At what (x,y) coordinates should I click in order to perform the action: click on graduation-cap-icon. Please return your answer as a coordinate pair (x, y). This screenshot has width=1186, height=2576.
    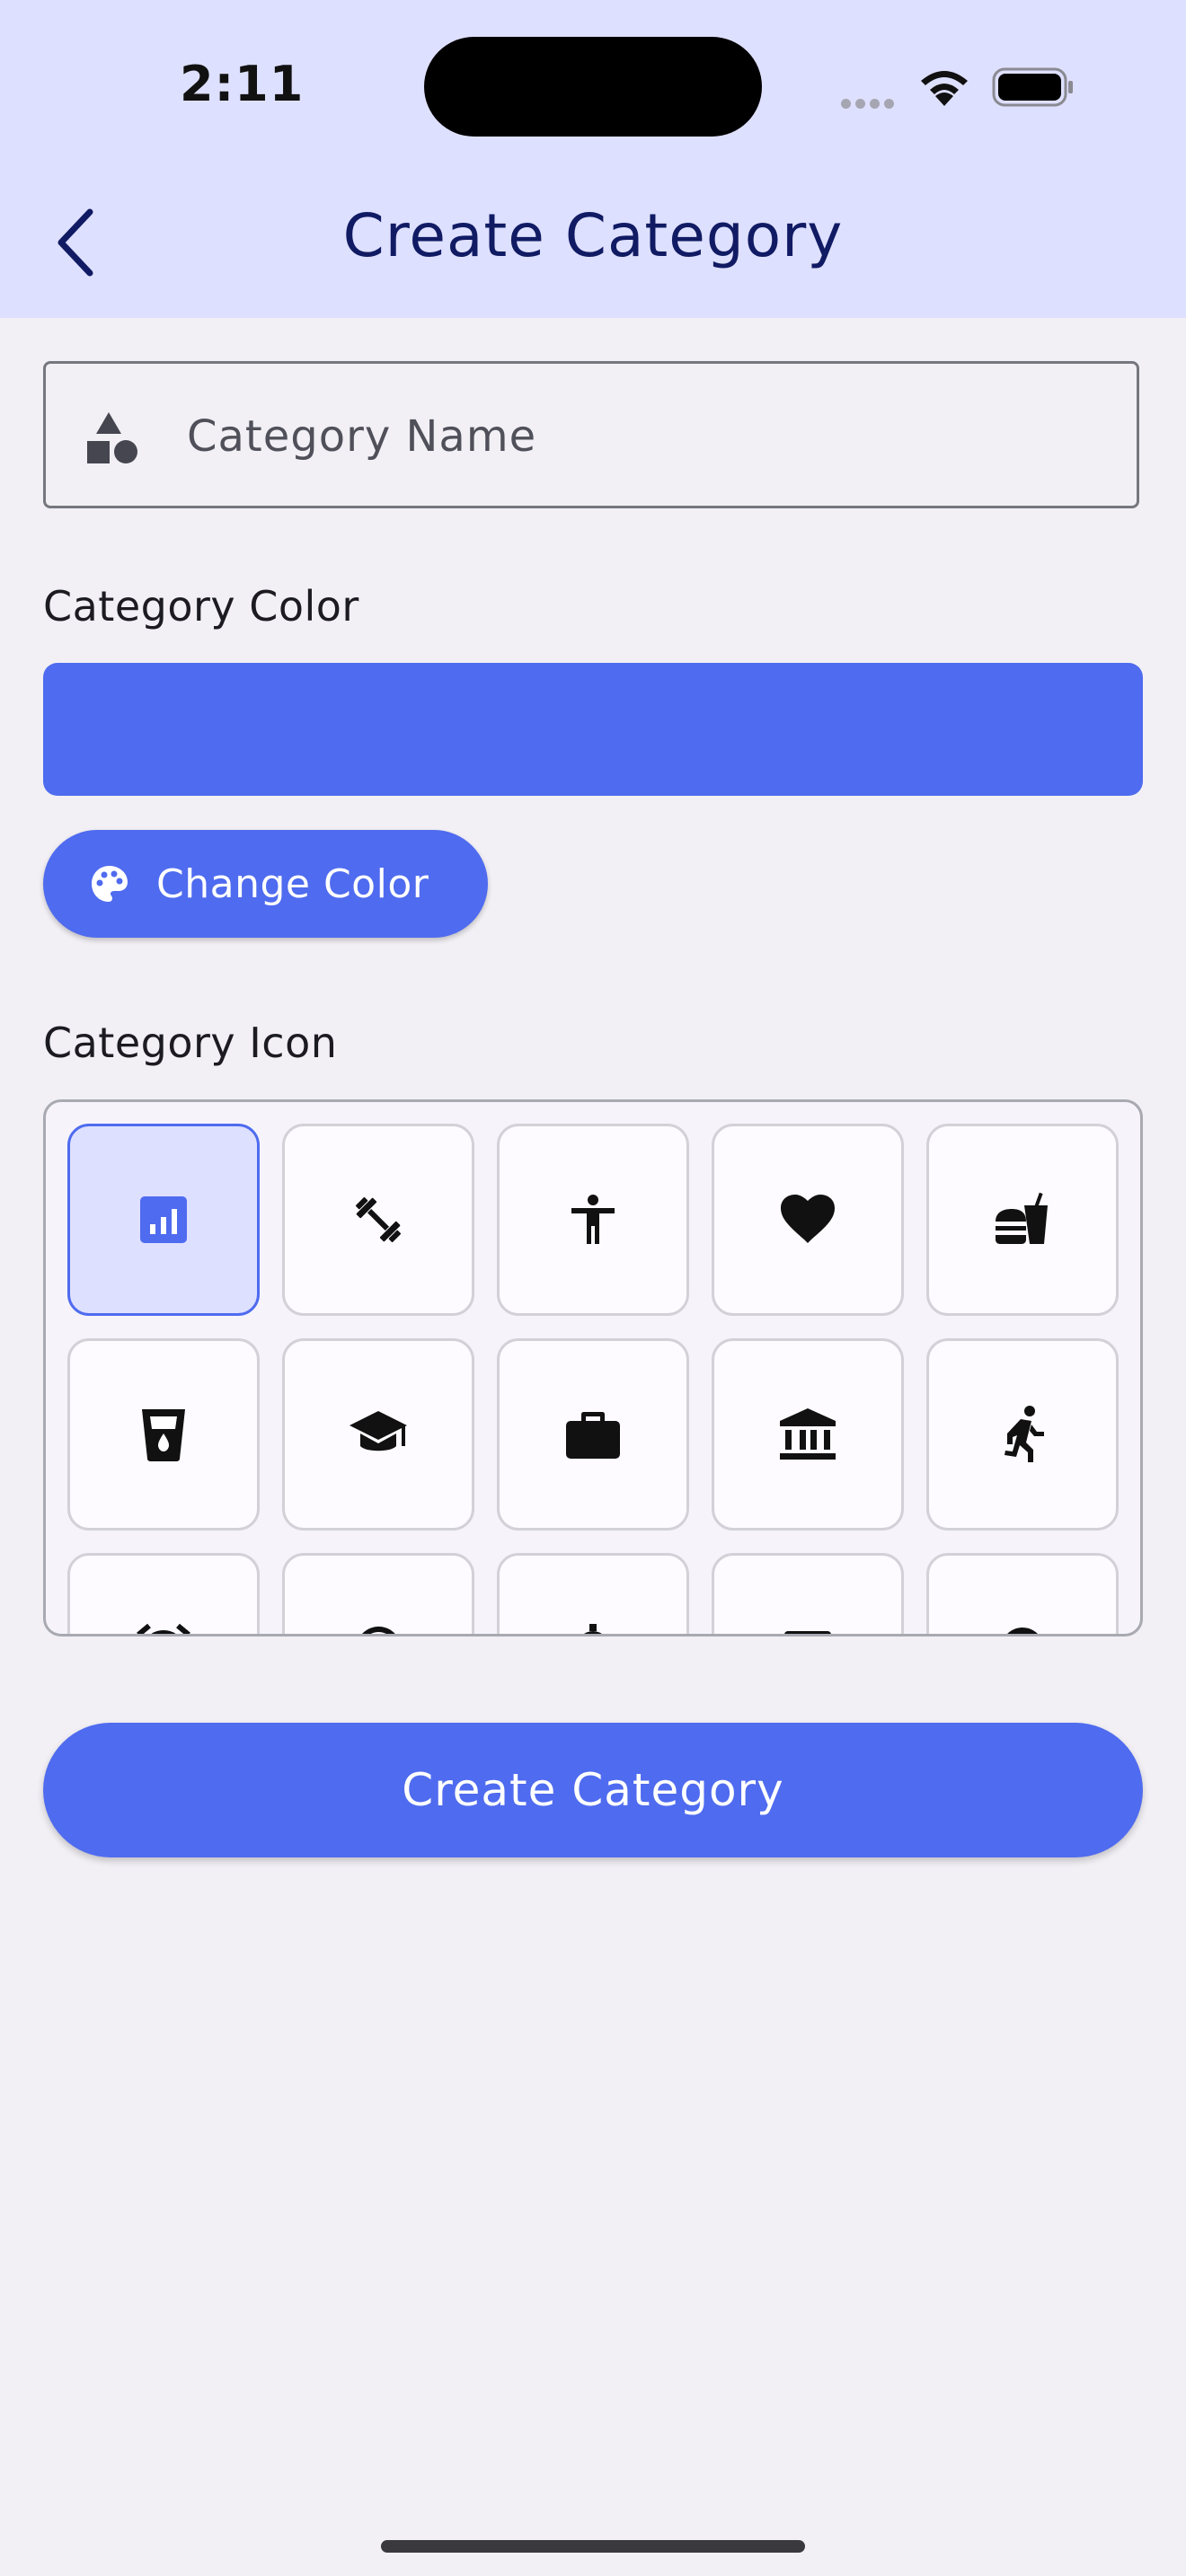
    Looking at the image, I should click on (378, 1431).